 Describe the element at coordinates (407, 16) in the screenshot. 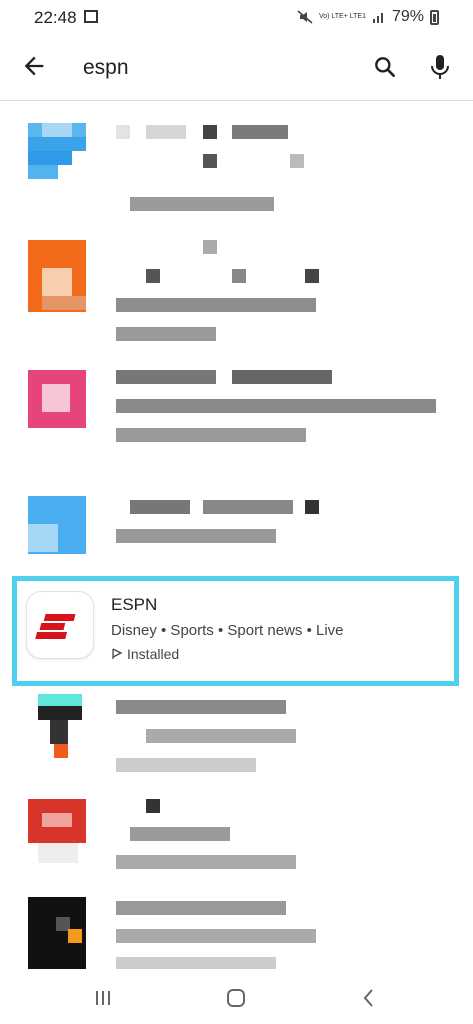

I see `battery-percent: 79%` at that location.